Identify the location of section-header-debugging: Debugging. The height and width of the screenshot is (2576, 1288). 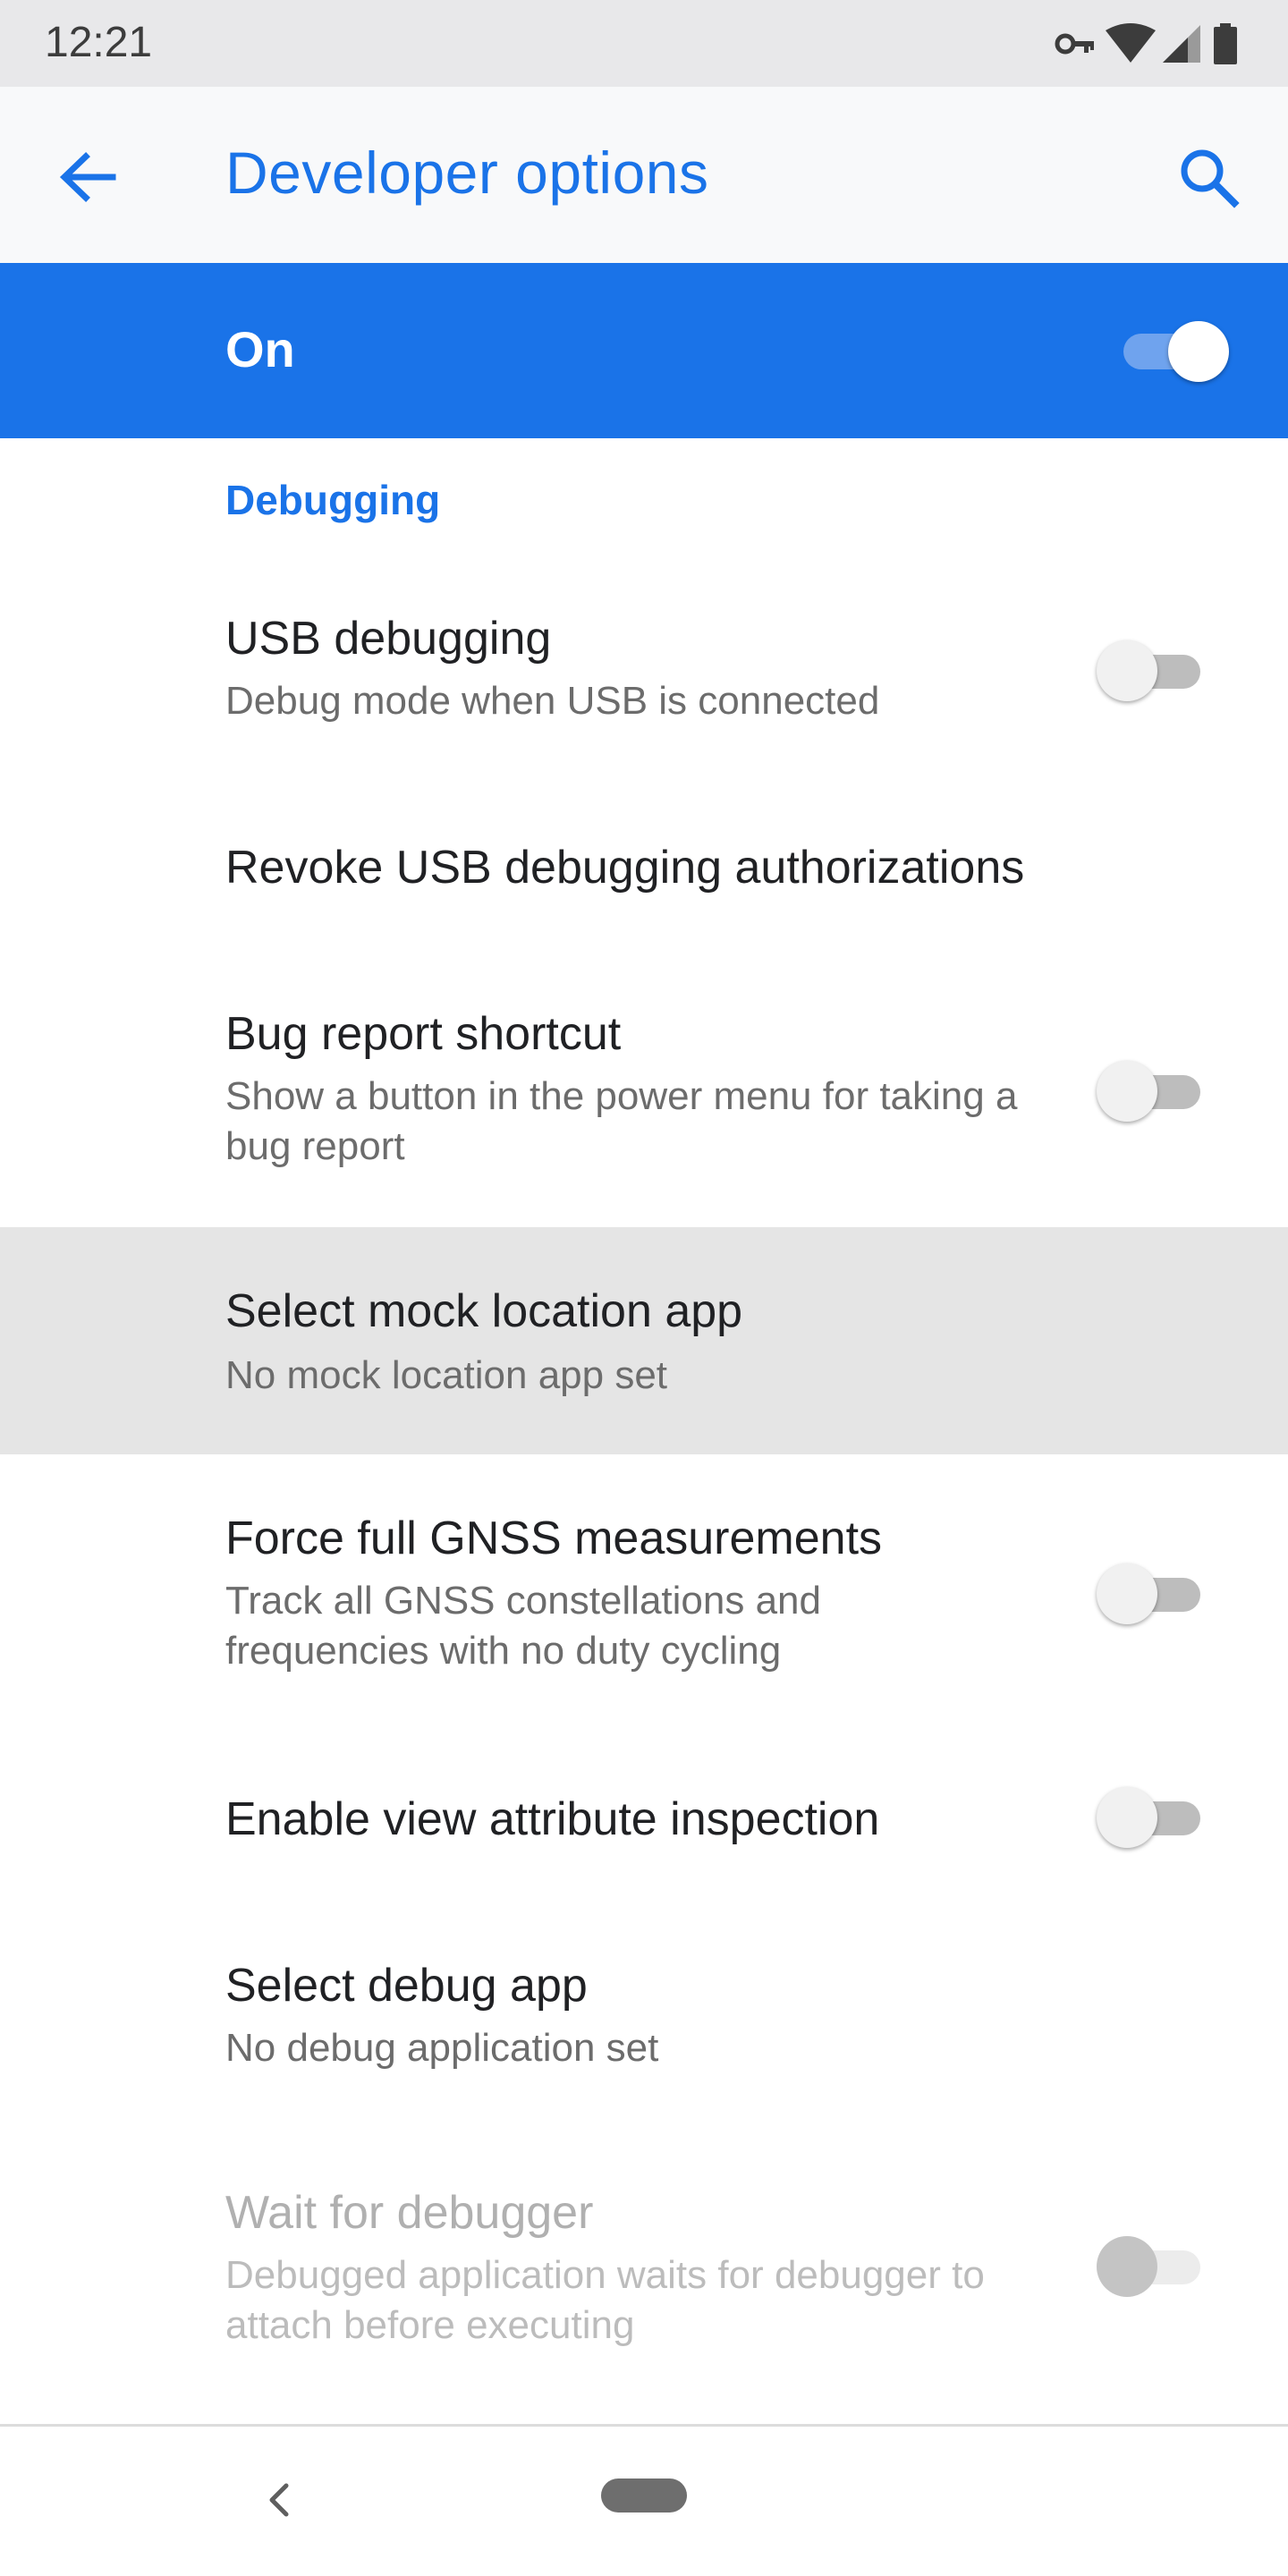
(333, 500).